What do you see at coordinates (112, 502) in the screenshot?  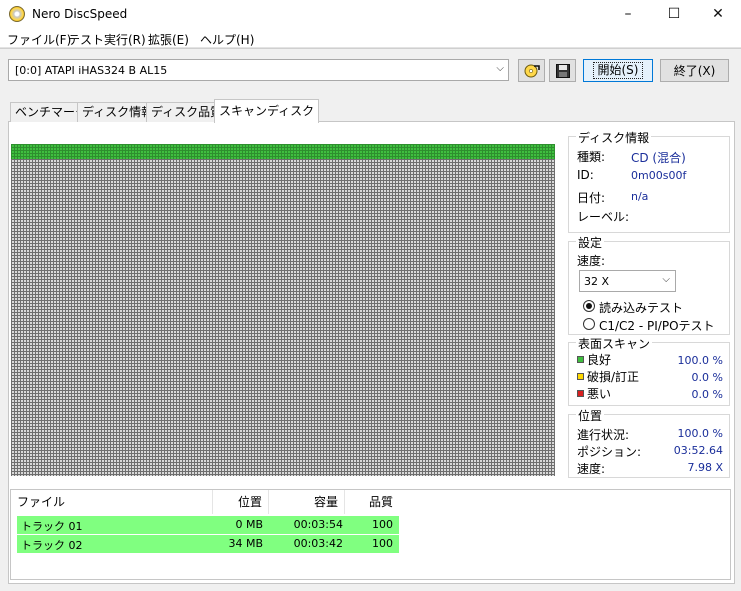 I see `column-header-file: ファイル` at bounding box center [112, 502].